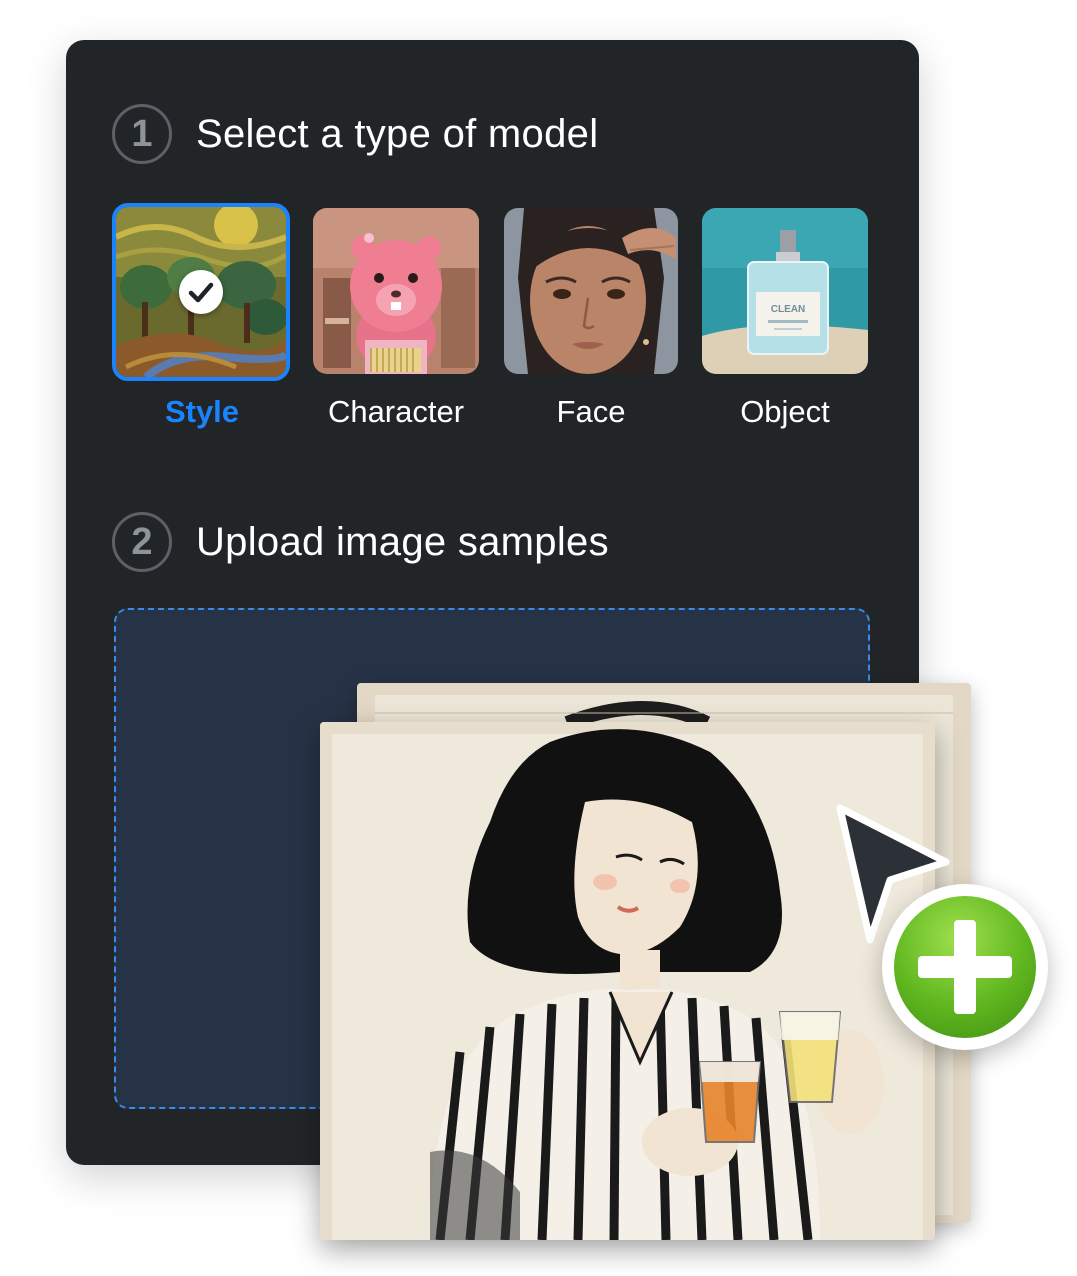 The image size is (1077, 1276). I want to click on plus-icon, so click(965, 967).